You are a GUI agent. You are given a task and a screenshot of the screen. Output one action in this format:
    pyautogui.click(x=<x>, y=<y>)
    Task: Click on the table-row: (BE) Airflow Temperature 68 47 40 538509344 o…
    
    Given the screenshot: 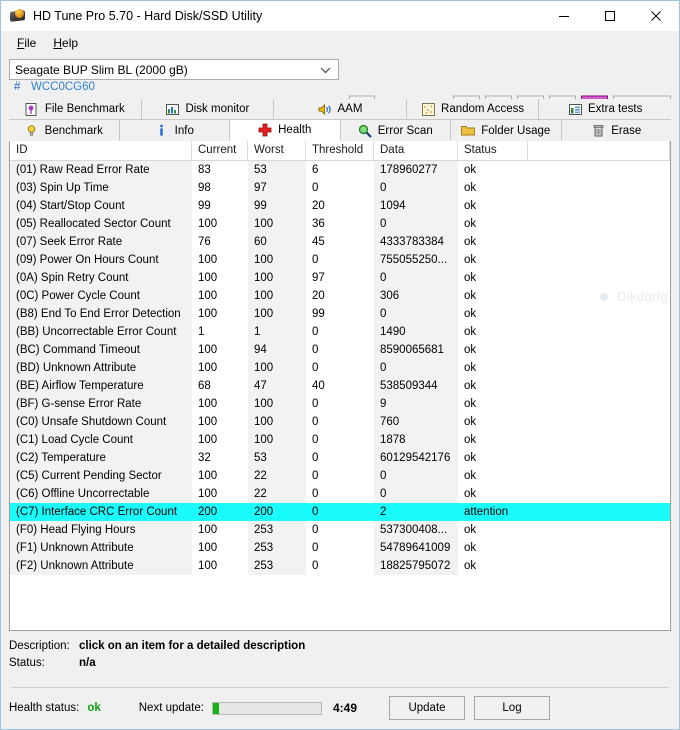 What is the action you would take?
    pyautogui.click(x=340, y=386)
    